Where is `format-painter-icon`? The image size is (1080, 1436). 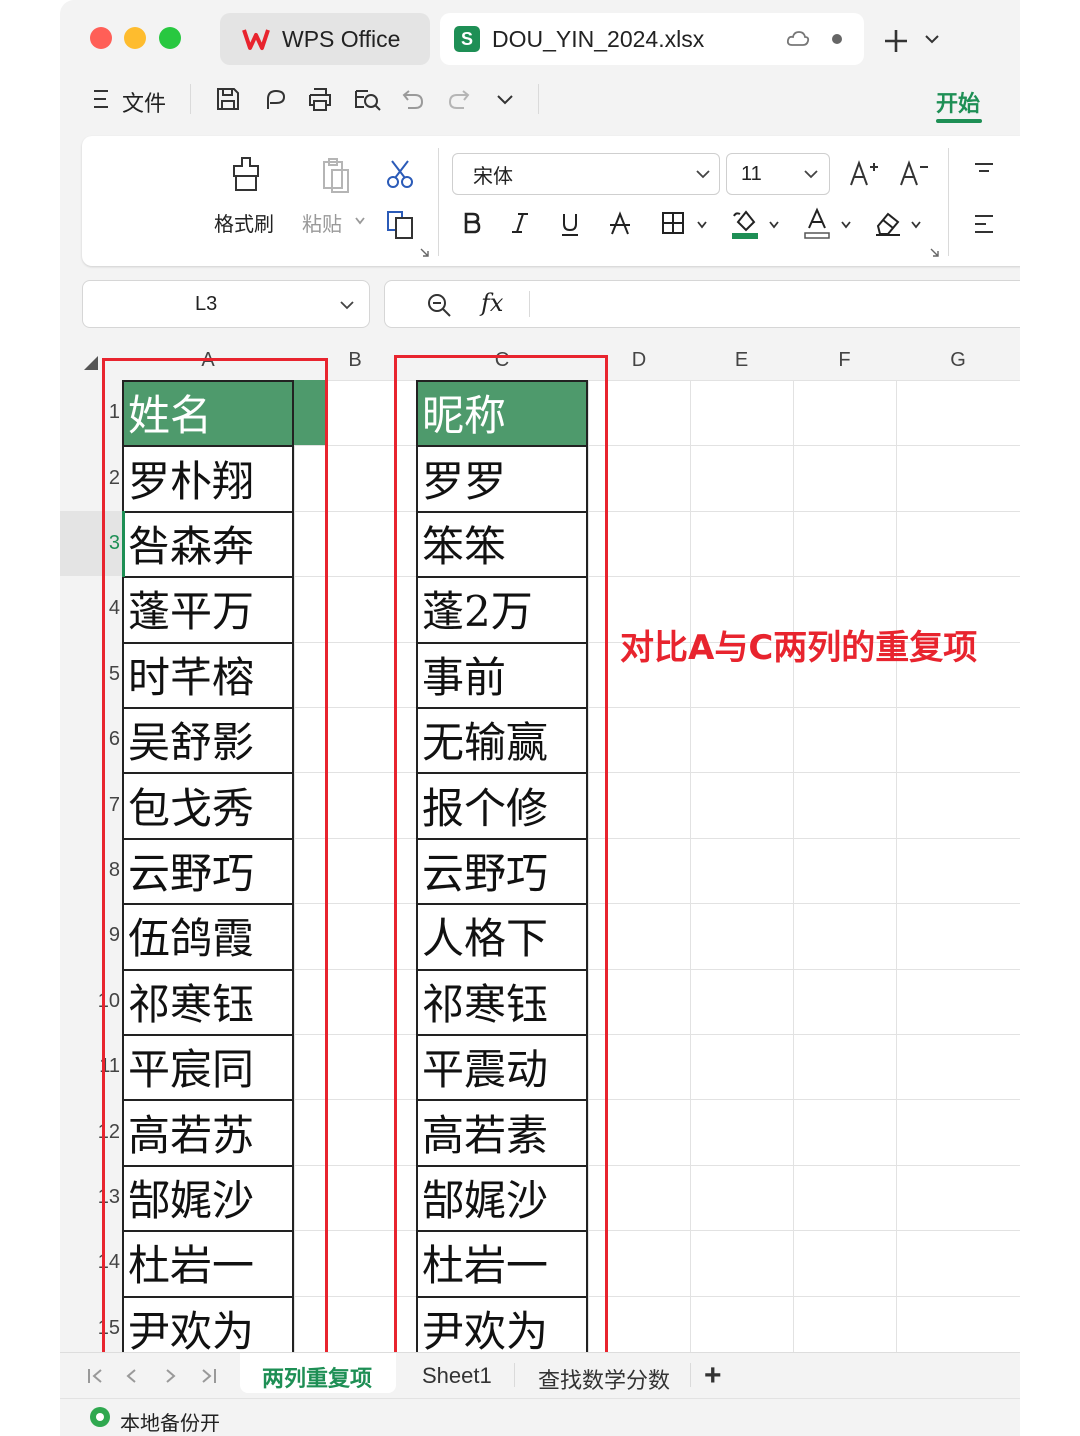
format-painter-icon is located at coordinates (246, 175).